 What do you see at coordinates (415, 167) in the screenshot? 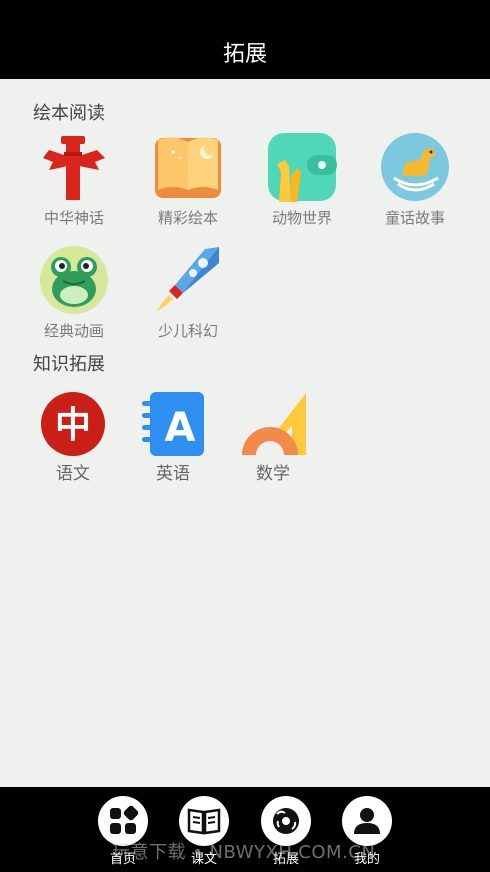
I see `rocking-horse-icon` at bounding box center [415, 167].